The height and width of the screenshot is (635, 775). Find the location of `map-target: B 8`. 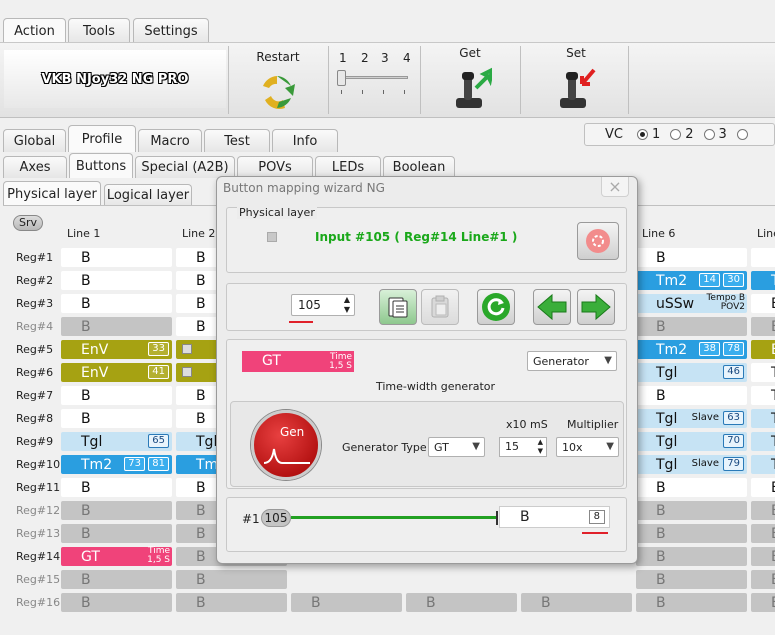

map-target: B 8 is located at coordinates (554, 517).